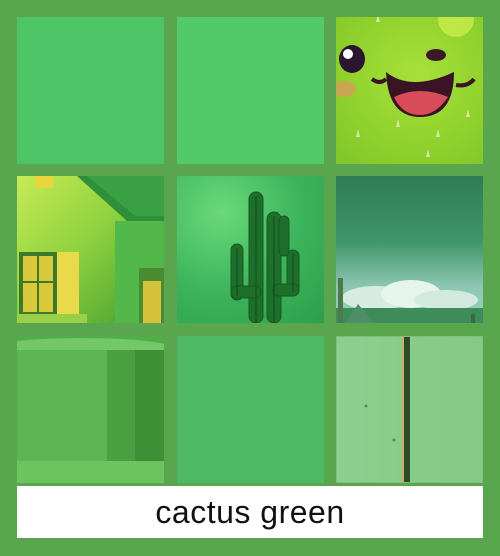  I want to click on cactus-face-illustration, so click(409, 90).